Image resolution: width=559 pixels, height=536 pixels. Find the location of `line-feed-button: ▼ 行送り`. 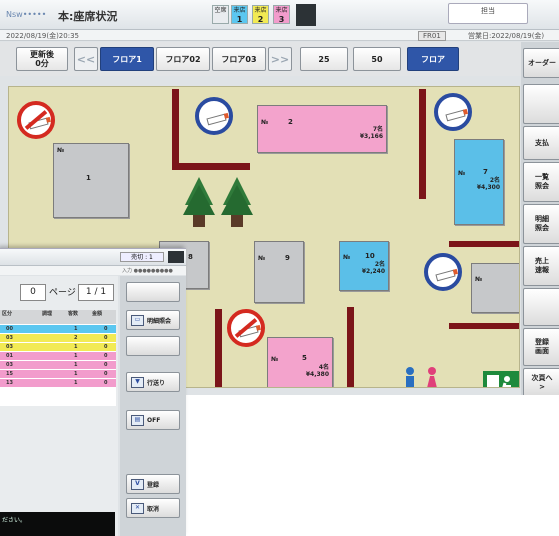

line-feed-button: ▼ 行送り is located at coordinates (153, 382).